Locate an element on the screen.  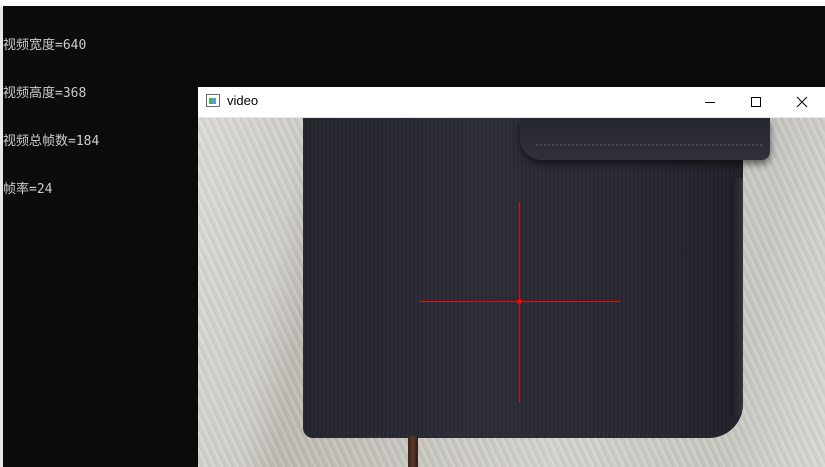
maximize-button is located at coordinates (756, 102).